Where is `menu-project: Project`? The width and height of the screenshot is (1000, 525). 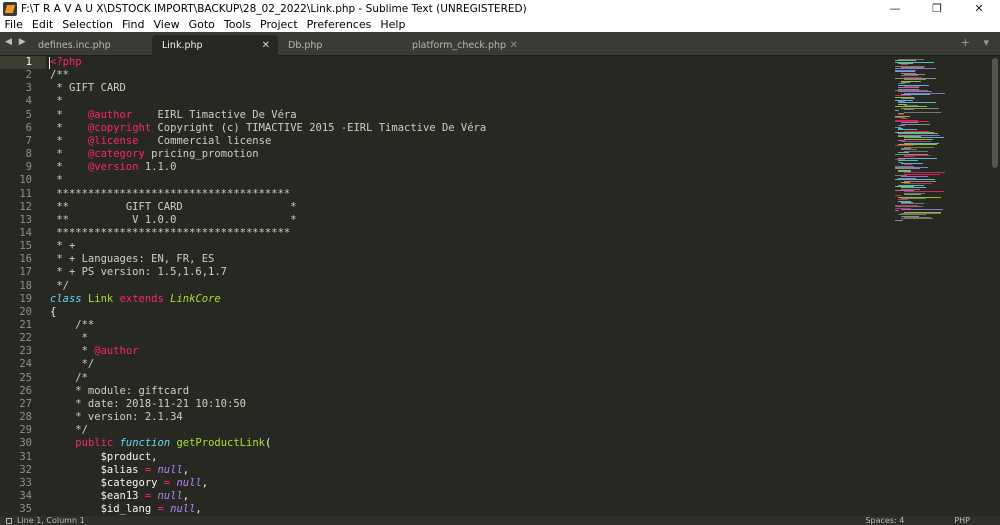 menu-project: Project is located at coordinates (279, 24).